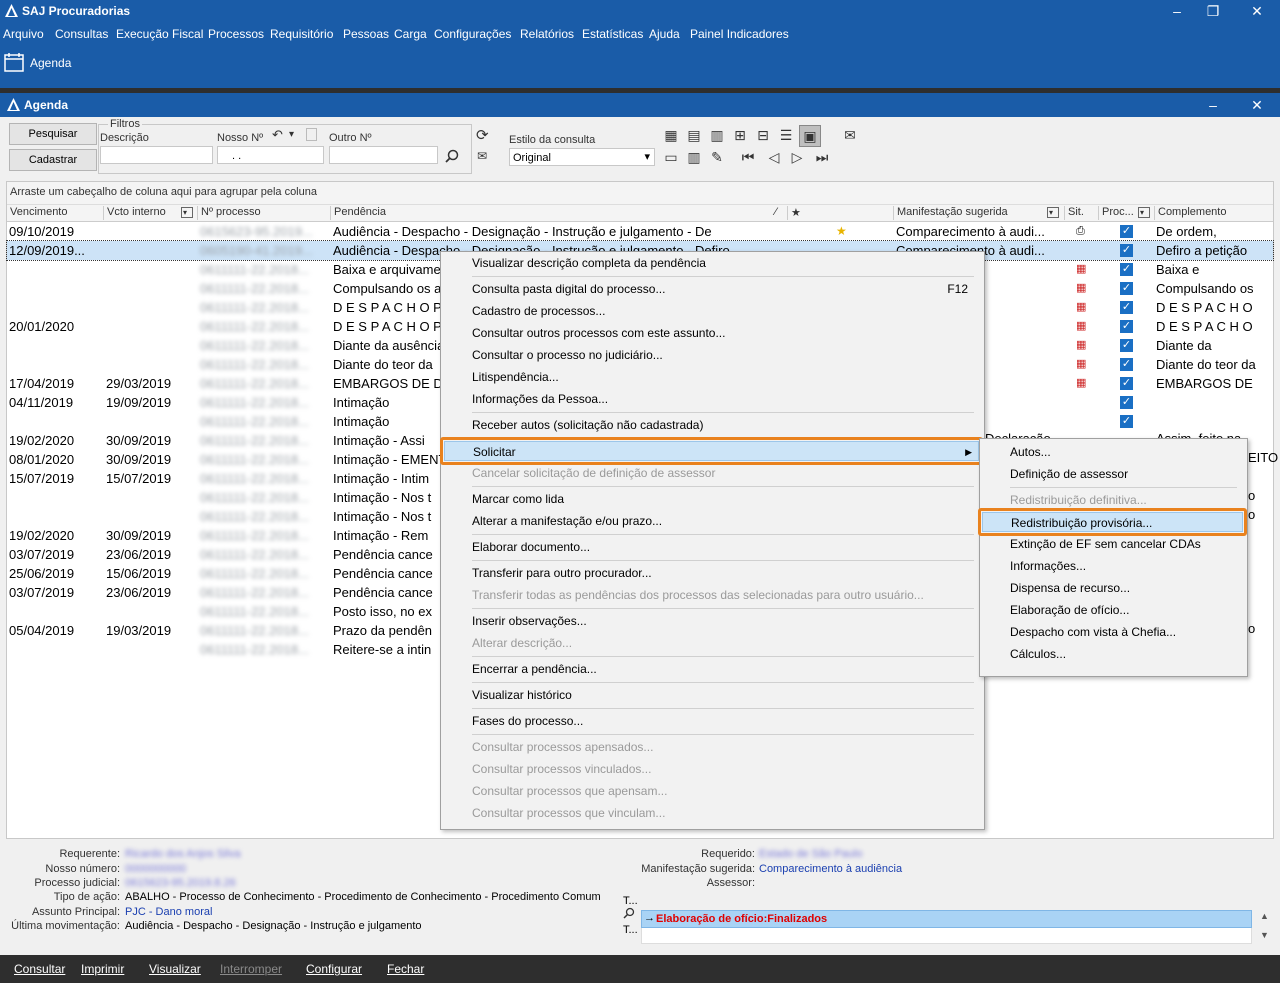 The image size is (1280, 983). What do you see at coordinates (1112, 544) in the screenshot?
I see `submenu-item: Extinção de EF sem cancelar CDAs` at bounding box center [1112, 544].